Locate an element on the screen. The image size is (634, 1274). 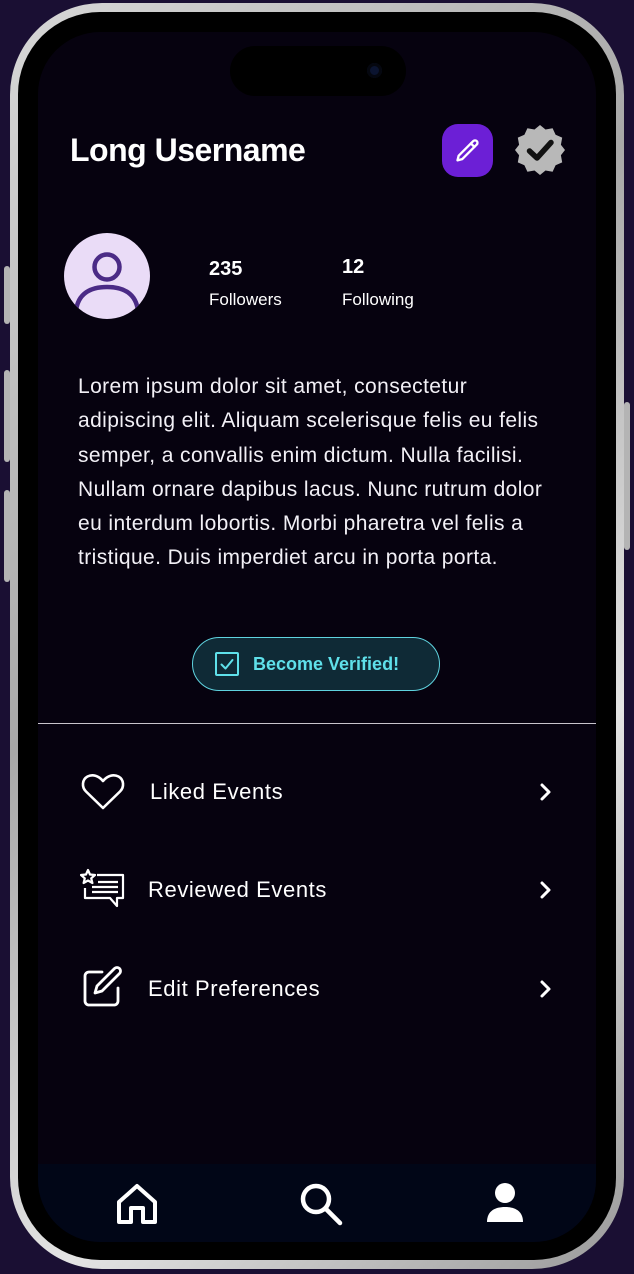
following-label: Following is located at coordinates (378, 299).